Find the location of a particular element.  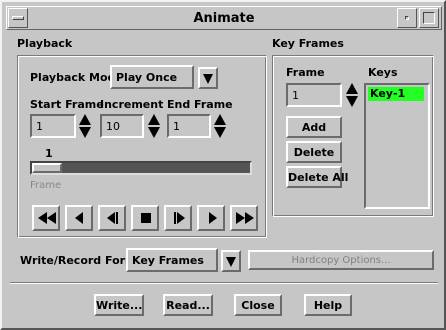

key-frame-spinner is located at coordinates (352, 95).